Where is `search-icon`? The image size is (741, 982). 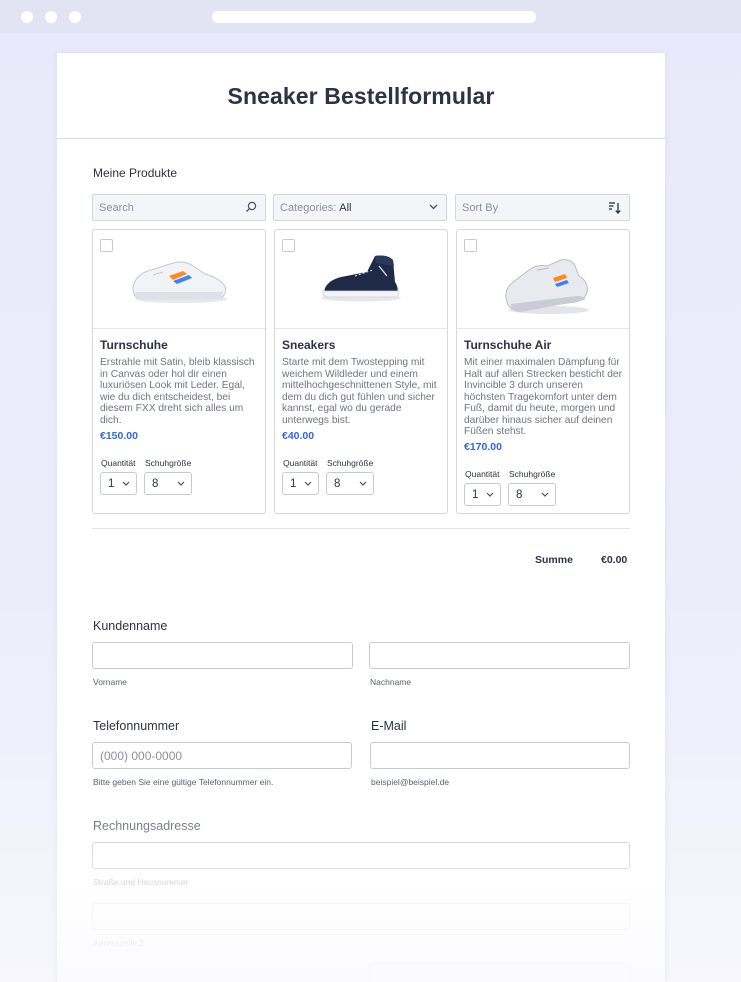 search-icon is located at coordinates (251, 207).